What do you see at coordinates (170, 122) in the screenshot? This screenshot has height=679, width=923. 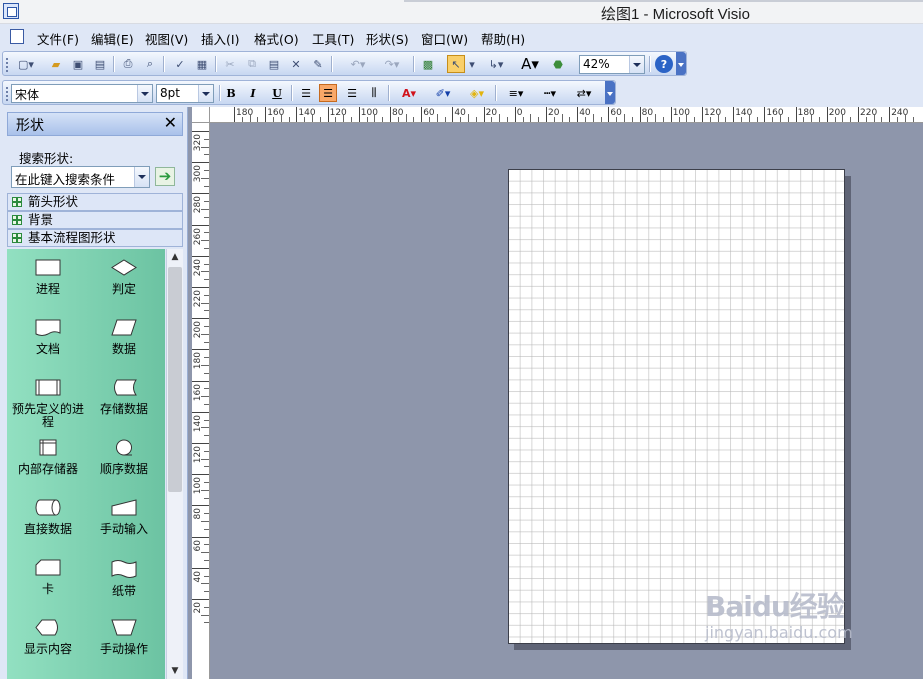 I see `close-icon: ✕` at bounding box center [170, 122].